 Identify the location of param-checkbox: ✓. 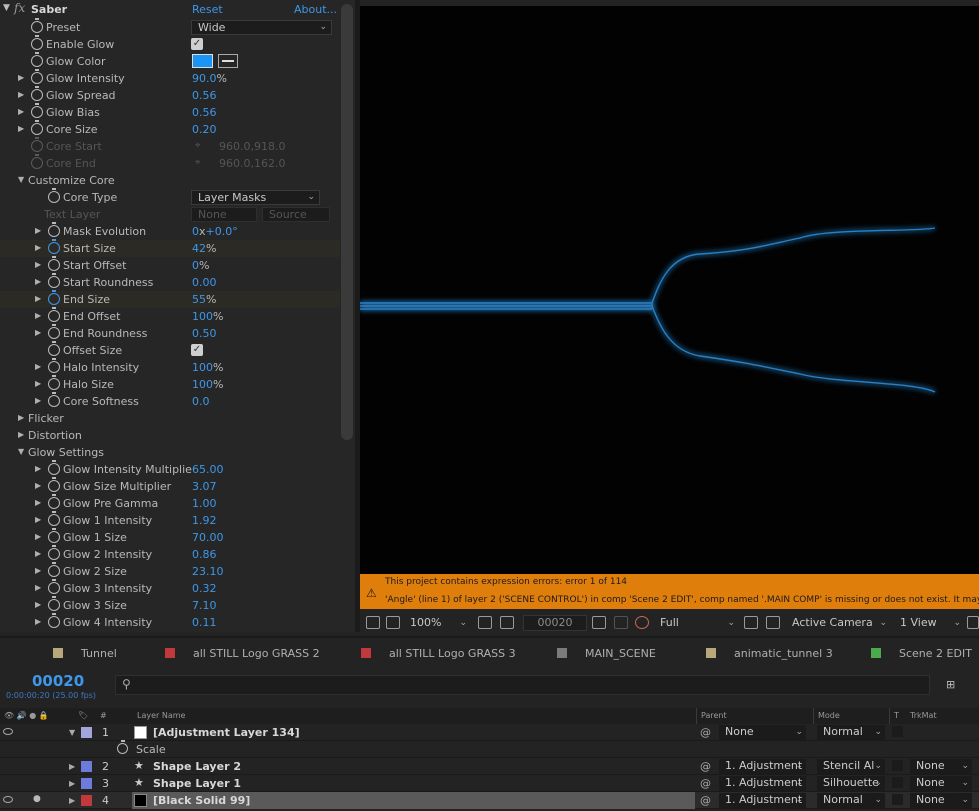
(197, 350).